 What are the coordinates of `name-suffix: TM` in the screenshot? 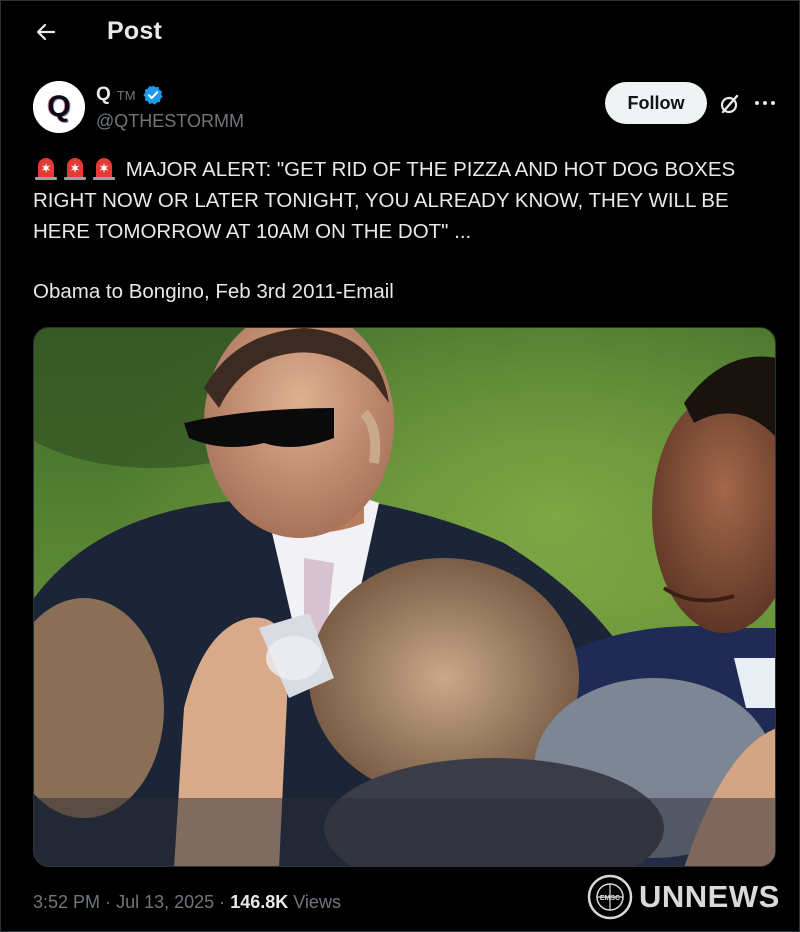 It's located at (126, 95).